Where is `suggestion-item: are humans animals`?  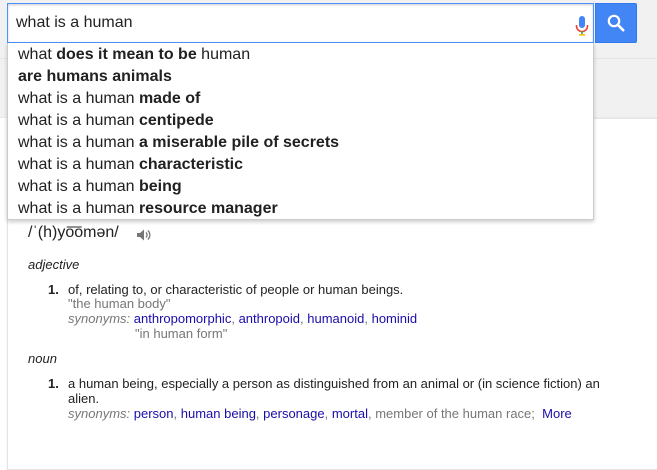
suggestion-item: are humans animals is located at coordinates (303, 77).